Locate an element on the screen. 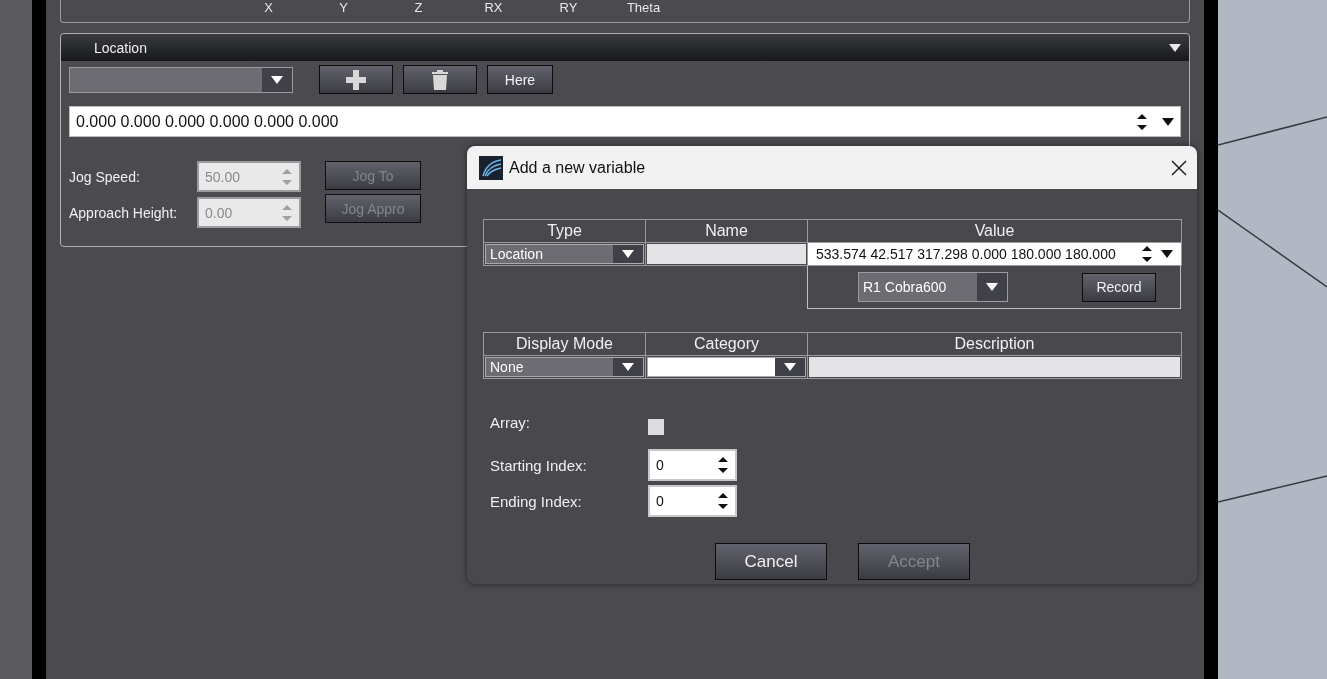 This screenshot has height=679, width=1327. add-button is located at coordinates (356, 79).